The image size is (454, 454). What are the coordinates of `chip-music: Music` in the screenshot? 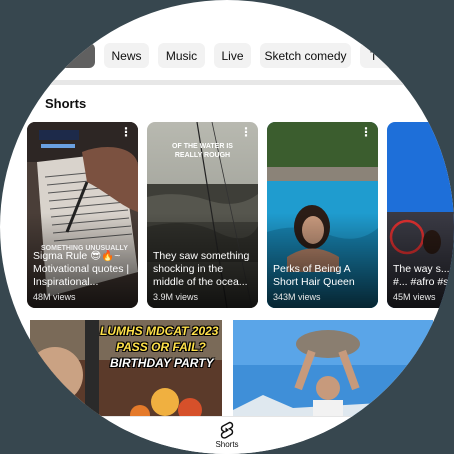 It's located at (181, 55).